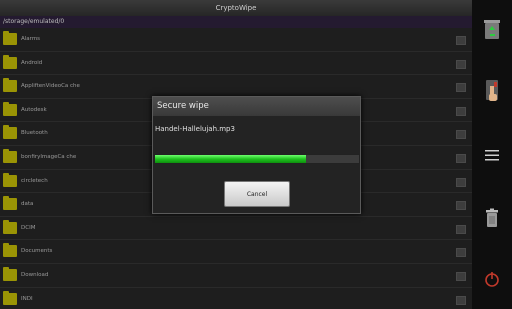 The height and width of the screenshot is (309, 512). I want to click on folder-label: INDI, so click(27, 298).